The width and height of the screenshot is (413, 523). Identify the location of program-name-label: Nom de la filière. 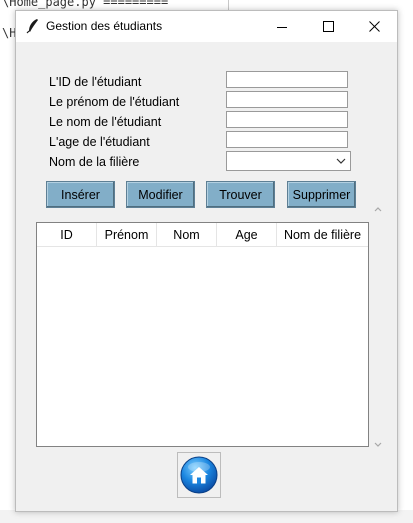
(94, 162).